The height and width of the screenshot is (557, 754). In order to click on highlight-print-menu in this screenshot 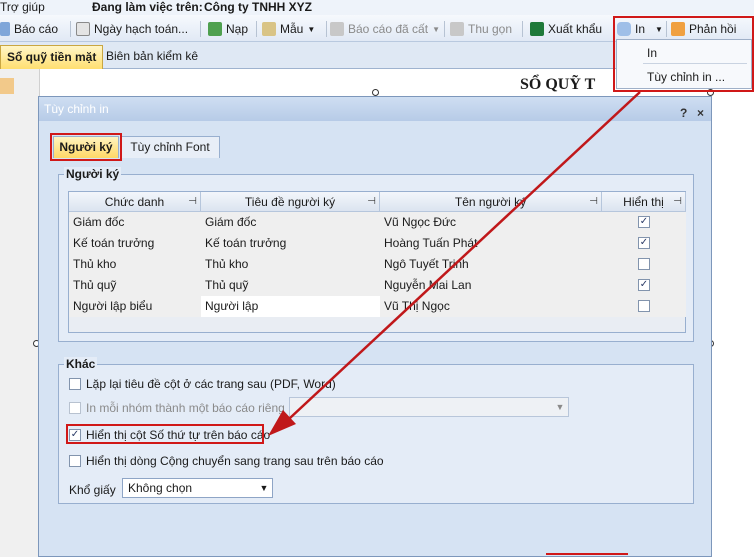, I will do `click(683, 54)`.